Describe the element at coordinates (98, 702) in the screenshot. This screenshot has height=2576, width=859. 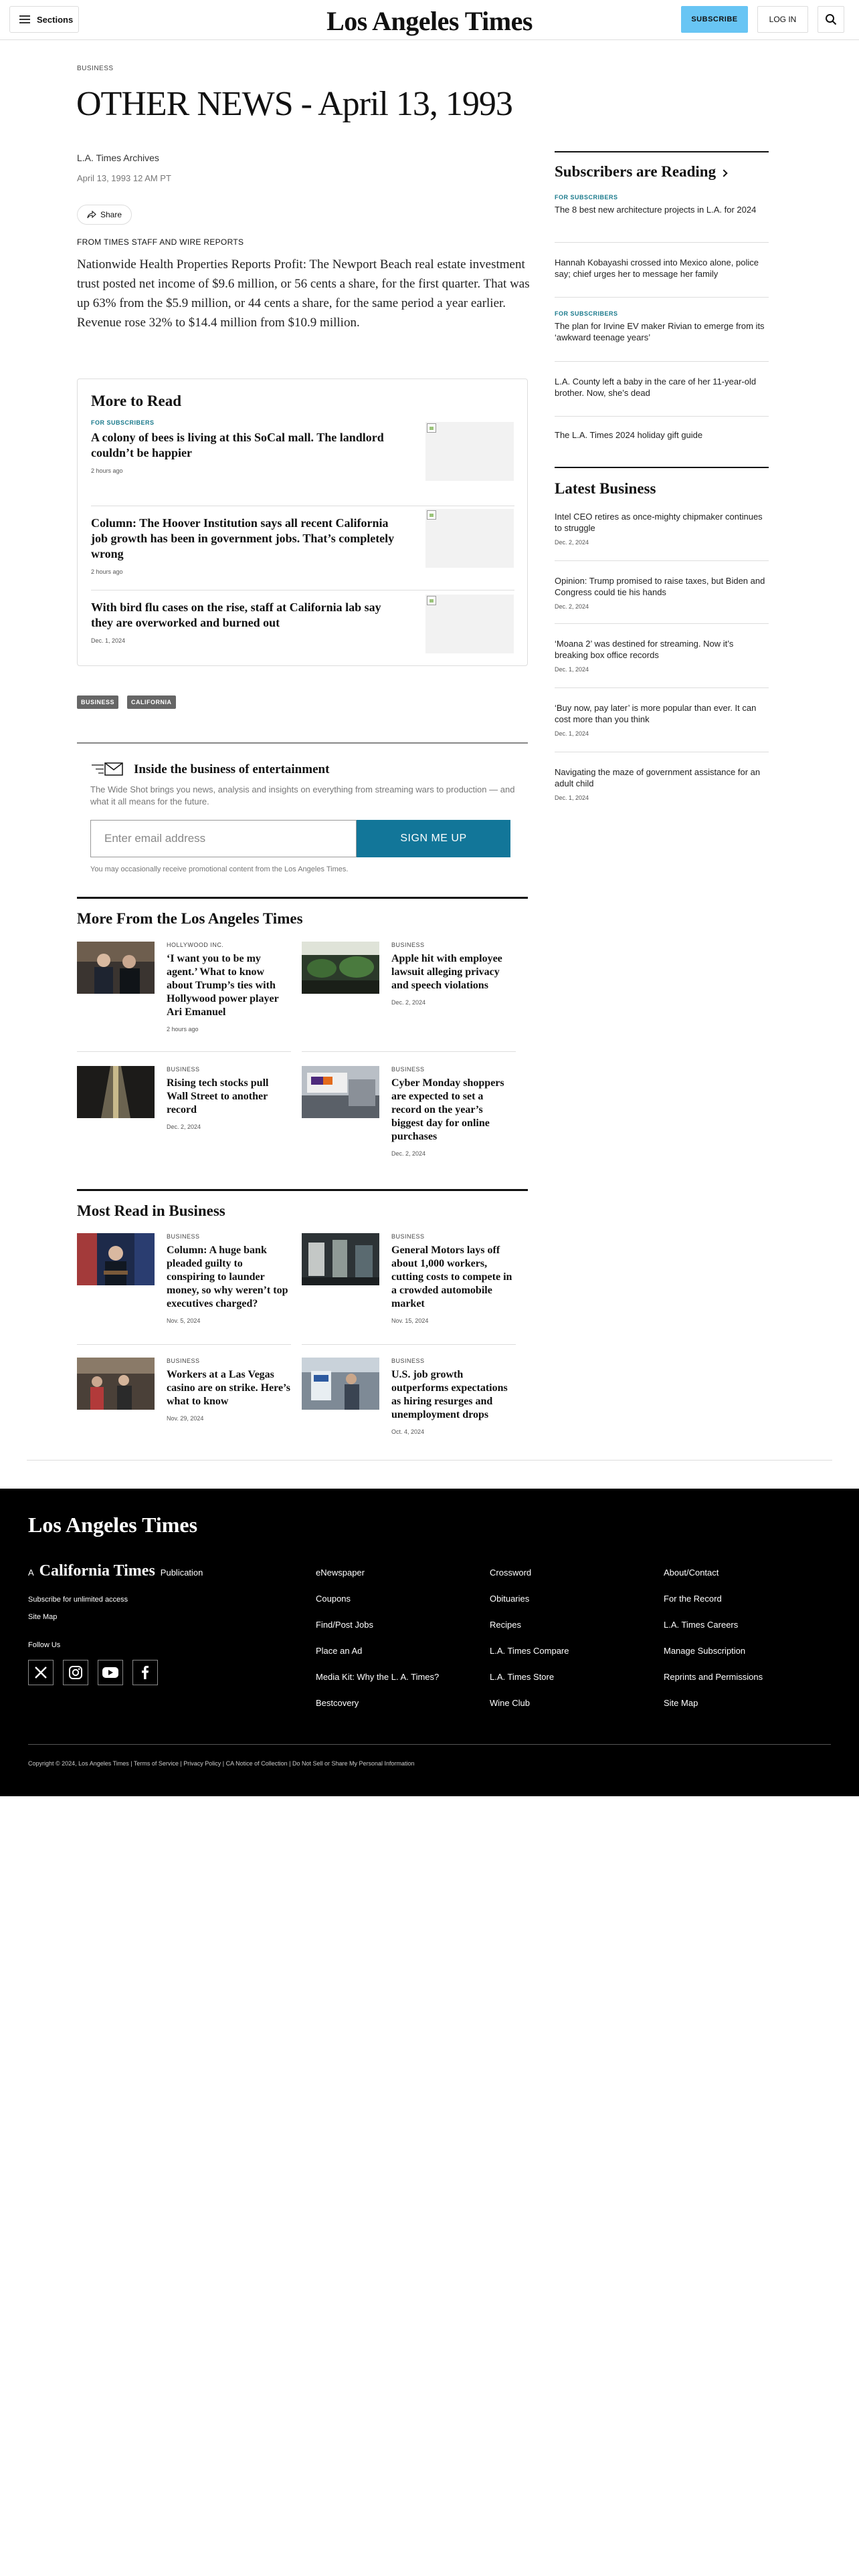
I see `tag-business: BUSINESS` at that location.